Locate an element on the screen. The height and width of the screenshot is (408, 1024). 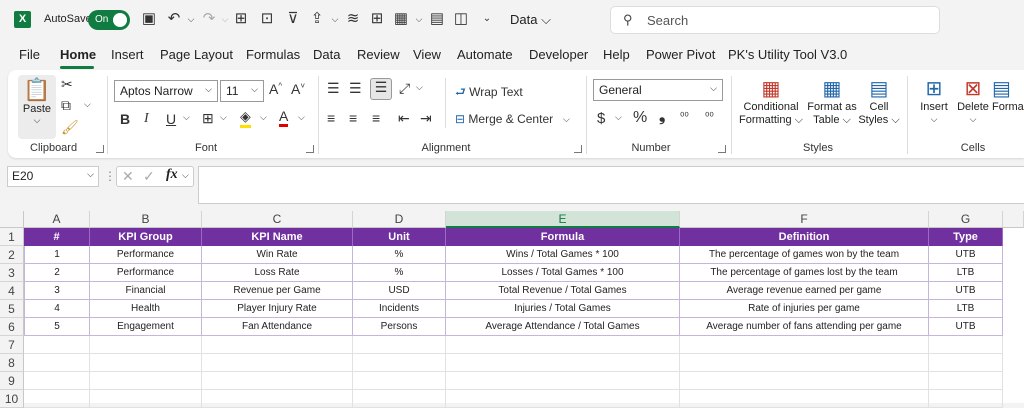
preview-icon: ◫ is located at coordinates (461, 19).